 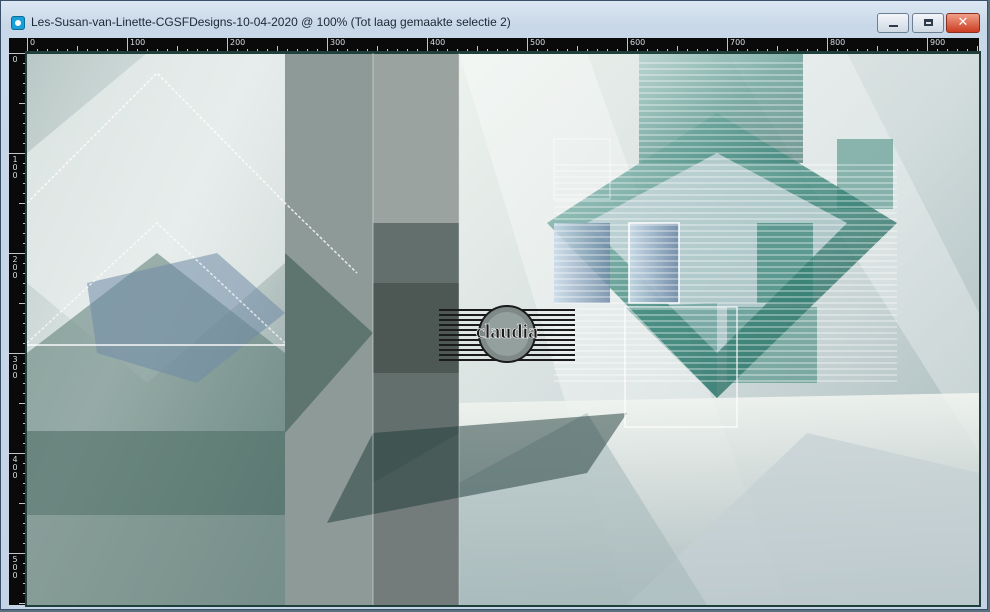 I want to click on watermark-text: claudia, so click(x=507, y=332).